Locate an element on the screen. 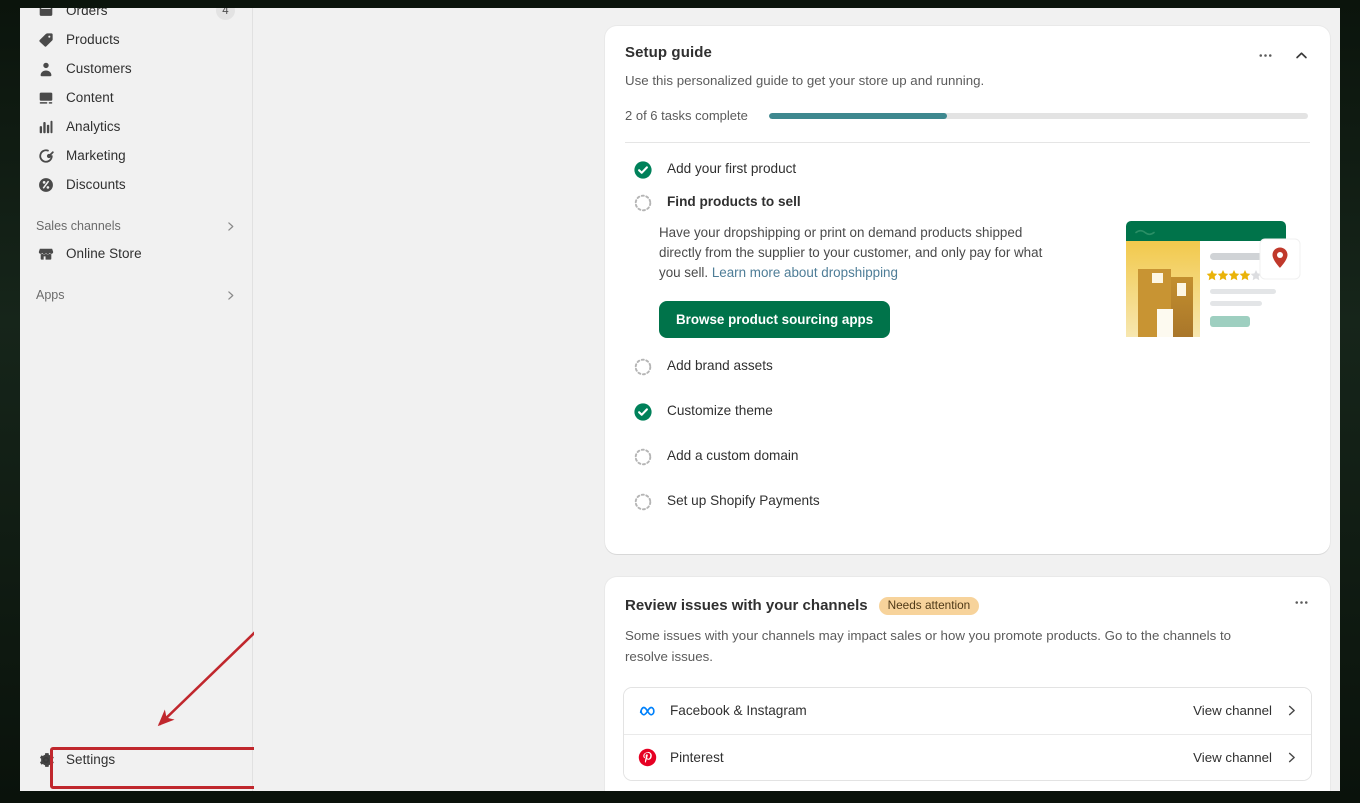 This screenshot has width=1360, height=803. sidebar-item-content: Content is located at coordinates (136, 97).